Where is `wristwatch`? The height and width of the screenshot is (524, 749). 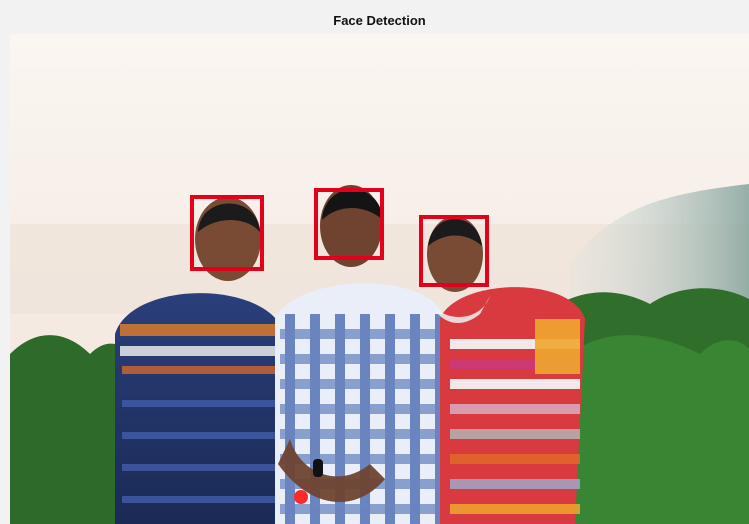
wristwatch is located at coordinates (318, 468).